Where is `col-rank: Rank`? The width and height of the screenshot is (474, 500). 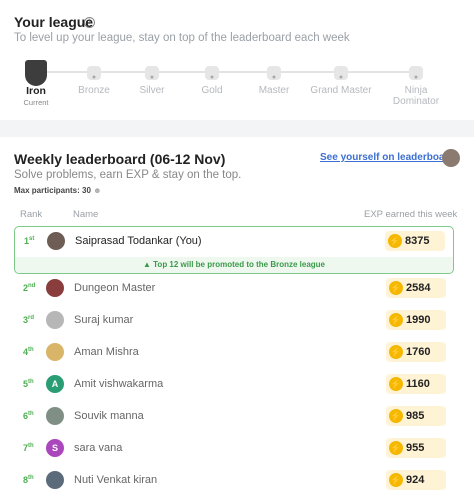 col-rank: Rank is located at coordinates (31, 214).